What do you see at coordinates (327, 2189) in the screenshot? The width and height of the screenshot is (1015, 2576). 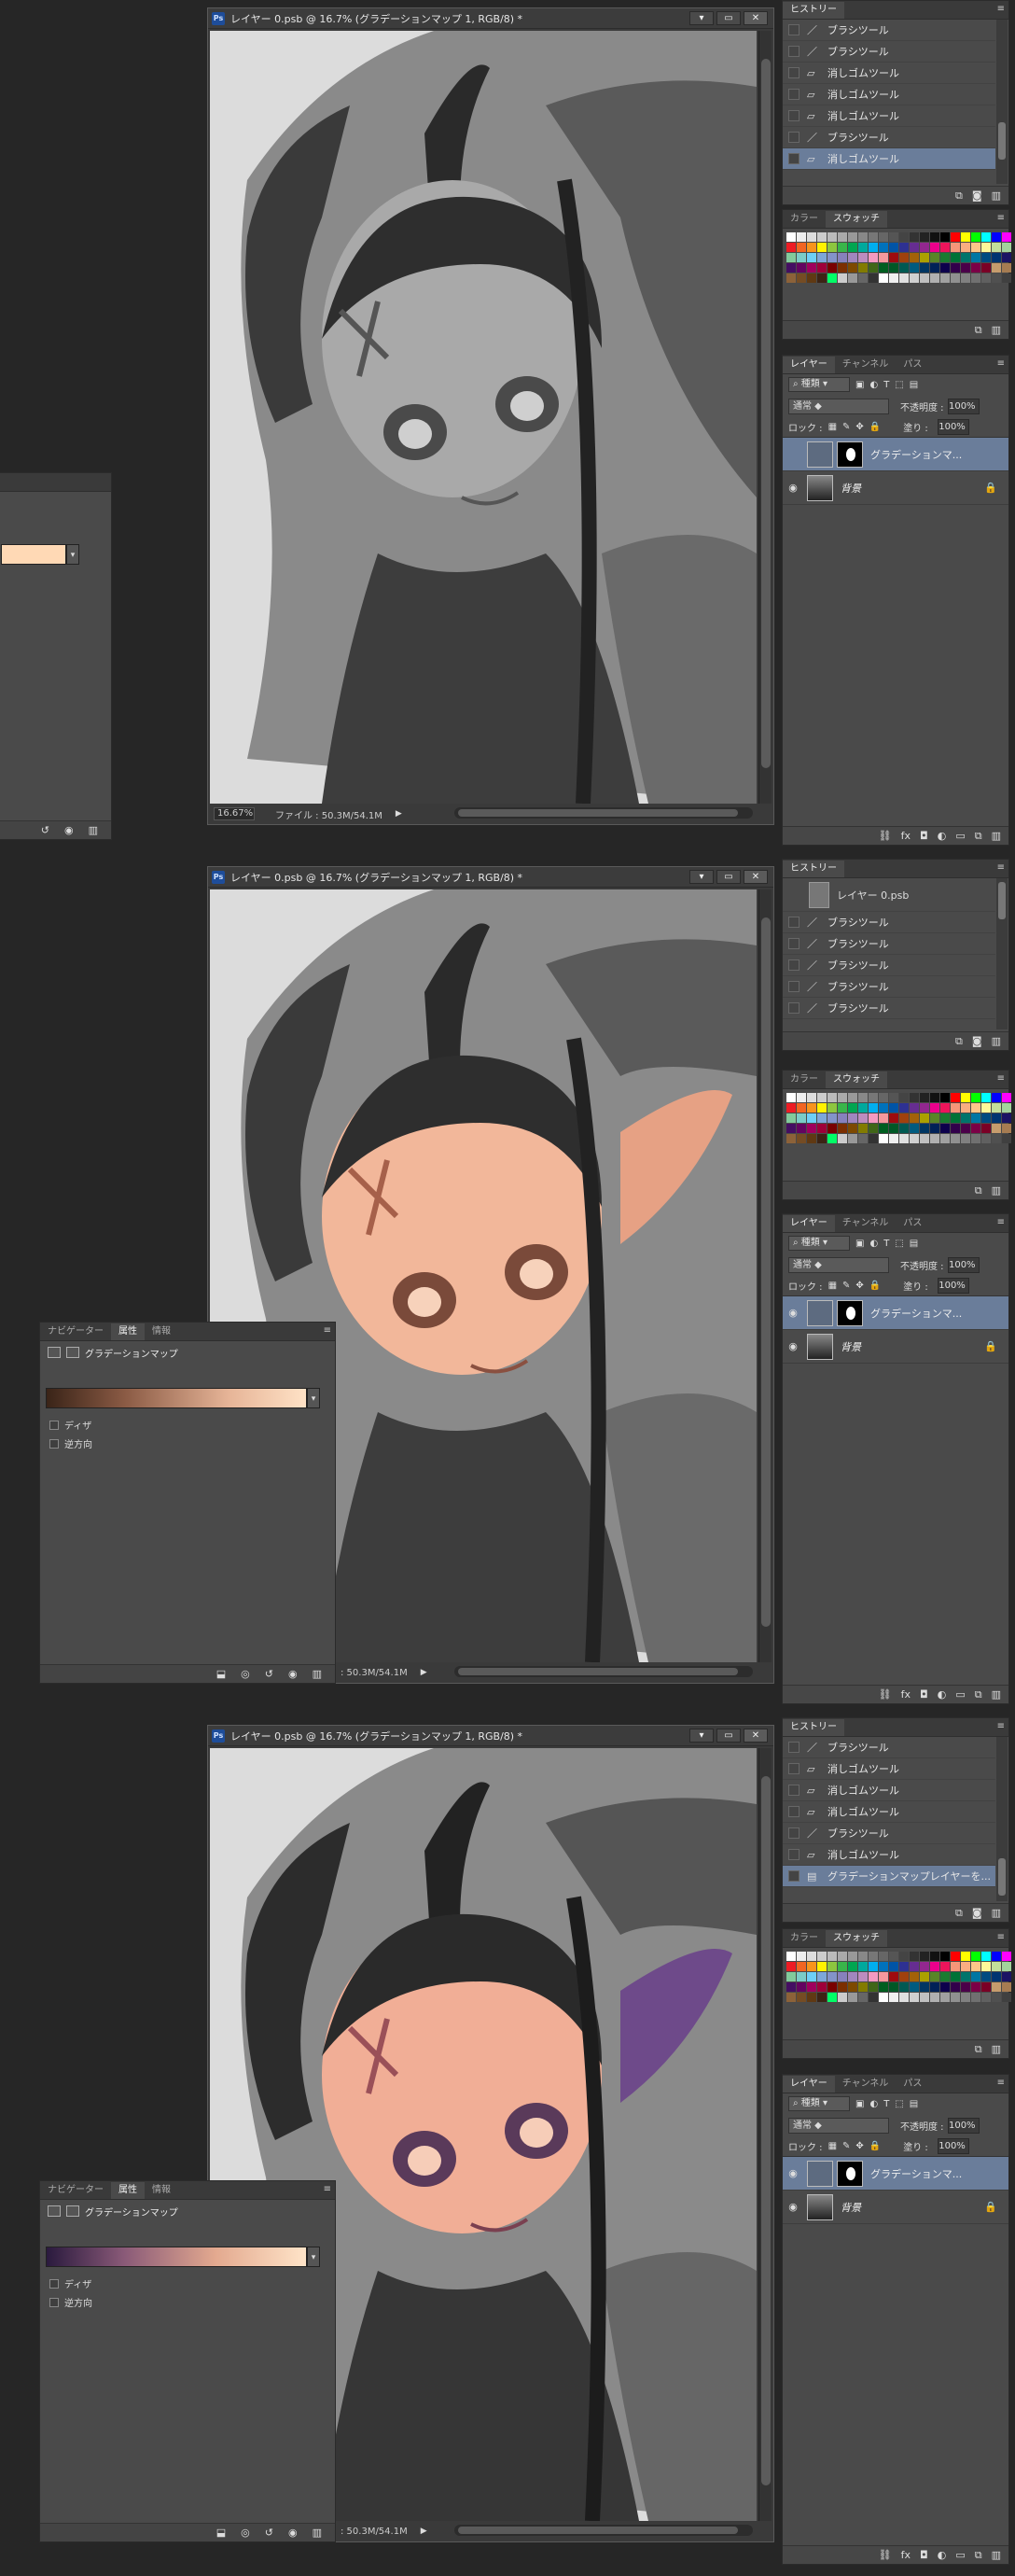 I see `panel-menu-icon: ≡` at bounding box center [327, 2189].